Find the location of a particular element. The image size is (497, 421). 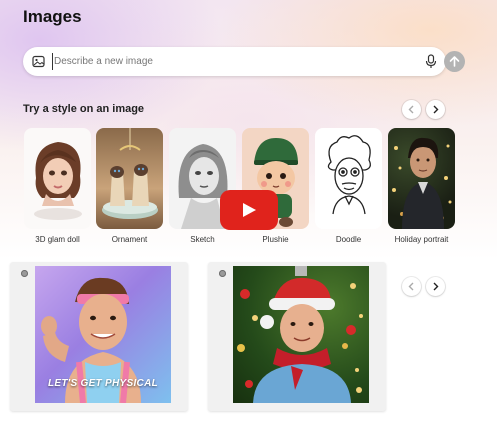

generated-image-card is located at coordinates (297, 336).